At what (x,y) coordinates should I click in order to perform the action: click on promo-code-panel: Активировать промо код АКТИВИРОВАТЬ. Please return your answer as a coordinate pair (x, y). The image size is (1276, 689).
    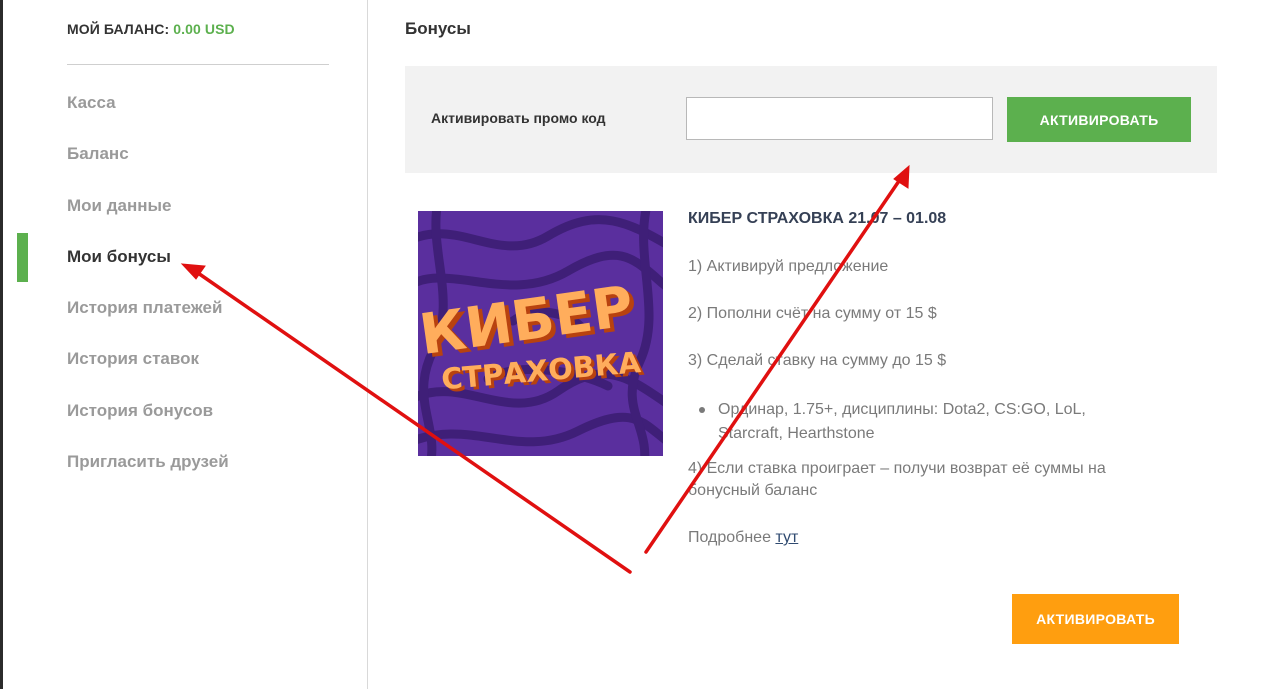
    Looking at the image, I should click on (811, 119).